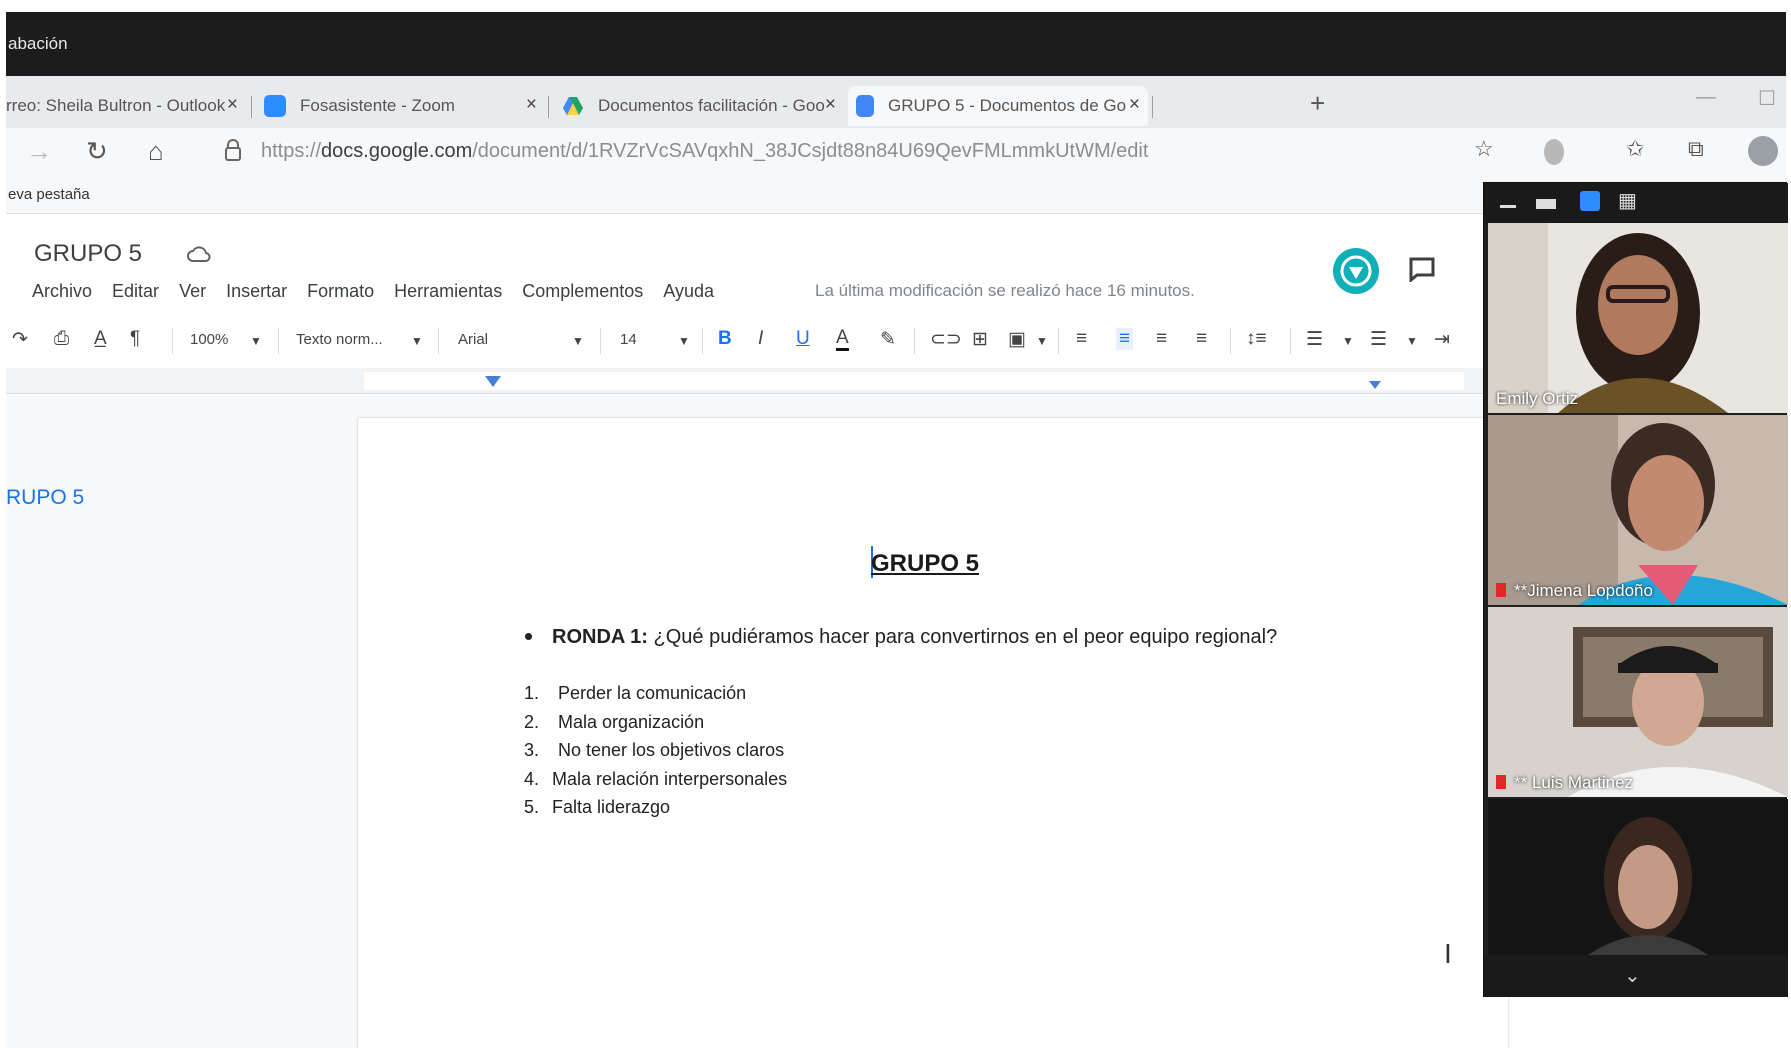 The image size is (1791, 1048). I want to click on menu-archivo: Archivo, so click(62, 291).